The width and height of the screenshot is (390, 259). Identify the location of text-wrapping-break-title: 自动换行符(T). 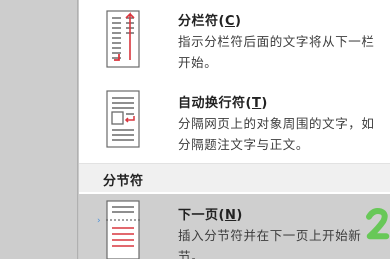
(223, 103).